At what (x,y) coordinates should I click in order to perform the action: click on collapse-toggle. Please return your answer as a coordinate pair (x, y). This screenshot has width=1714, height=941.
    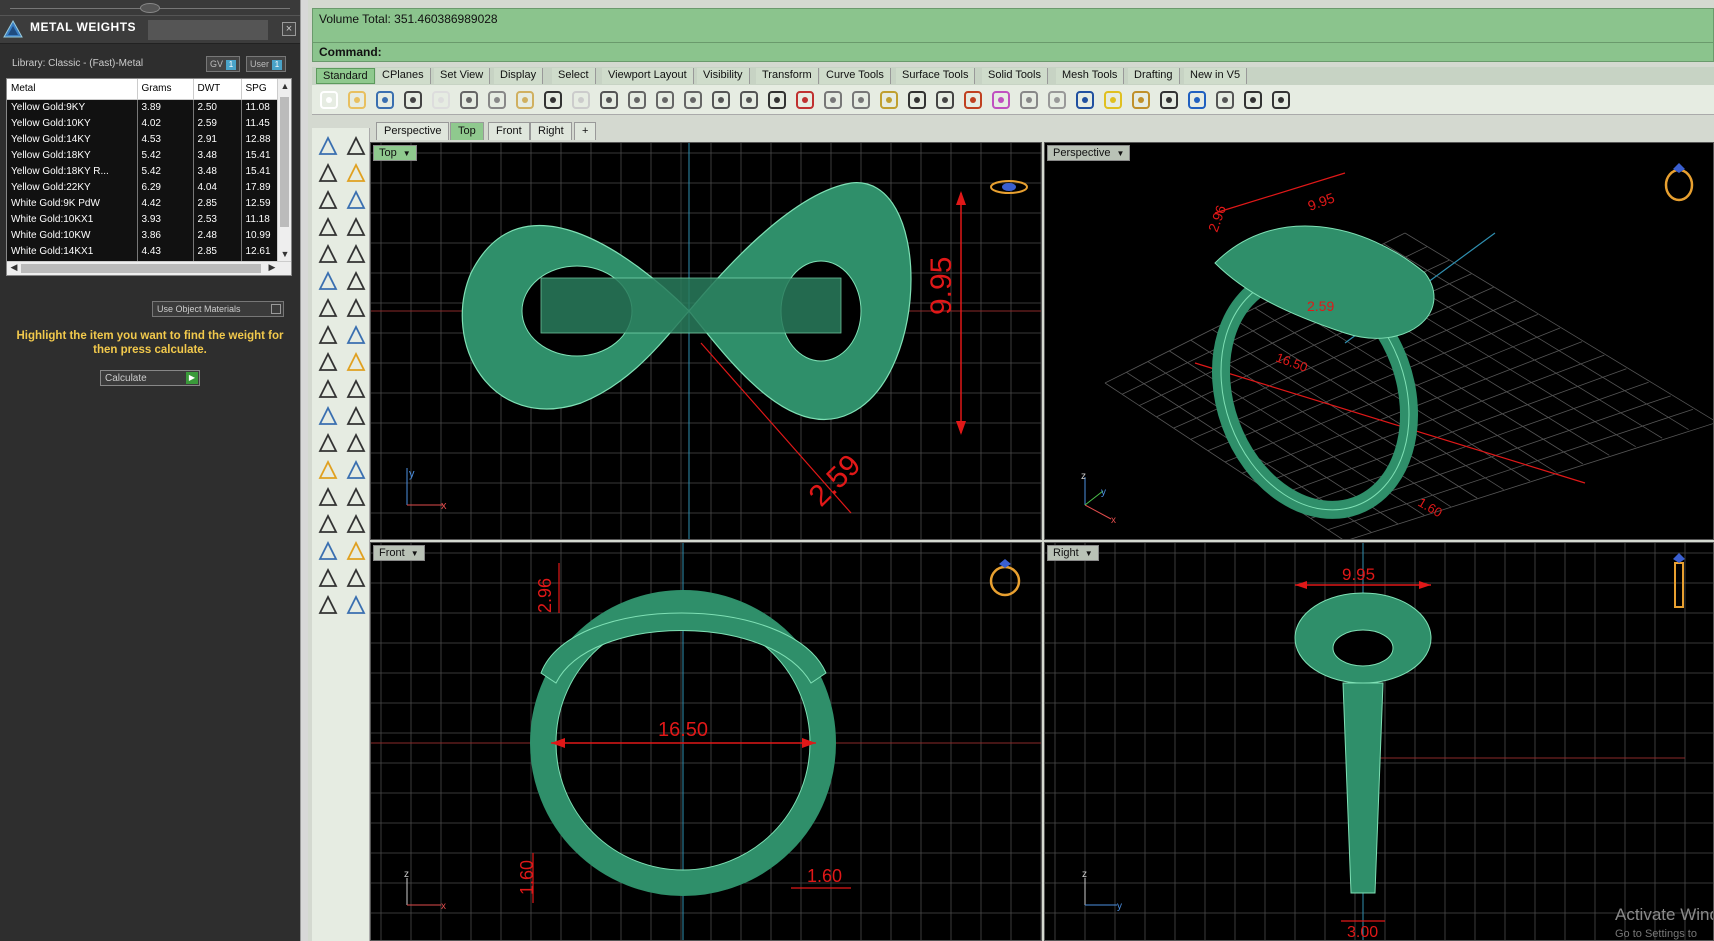
    Looking at the image, I should click on (150, 8).